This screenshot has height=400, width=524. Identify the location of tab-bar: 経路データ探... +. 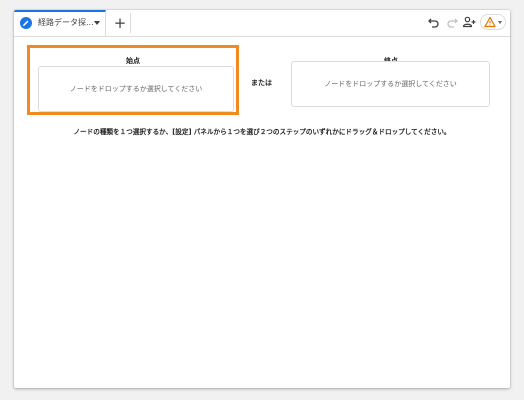
(262, 23).